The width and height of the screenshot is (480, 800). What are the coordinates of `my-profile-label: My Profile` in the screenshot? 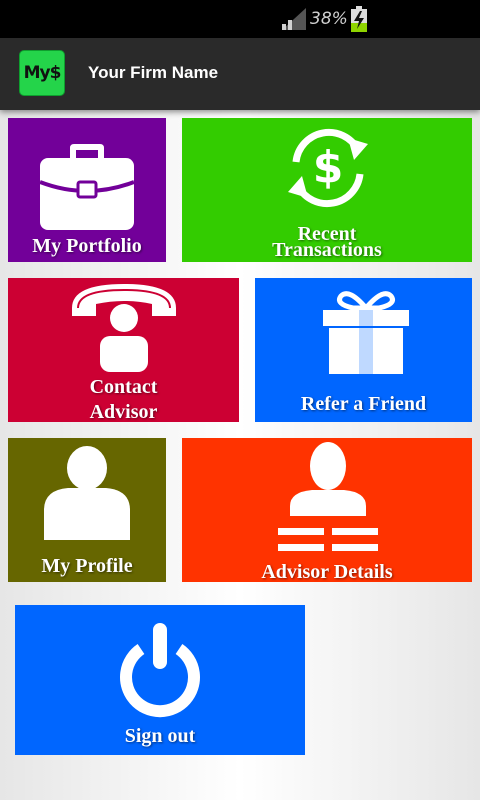 It's located at (87, 566).